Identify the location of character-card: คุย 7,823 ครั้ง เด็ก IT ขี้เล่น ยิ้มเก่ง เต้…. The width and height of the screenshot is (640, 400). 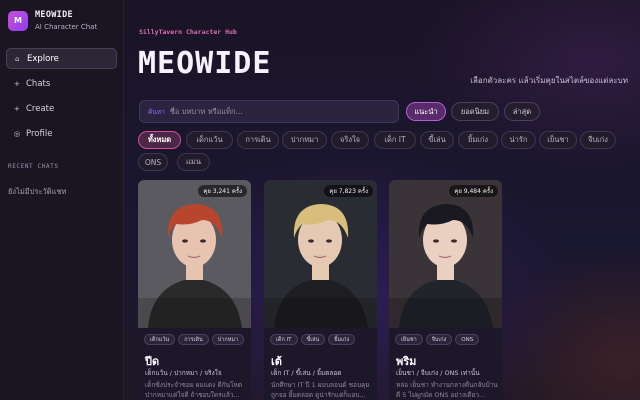
(320, 290).